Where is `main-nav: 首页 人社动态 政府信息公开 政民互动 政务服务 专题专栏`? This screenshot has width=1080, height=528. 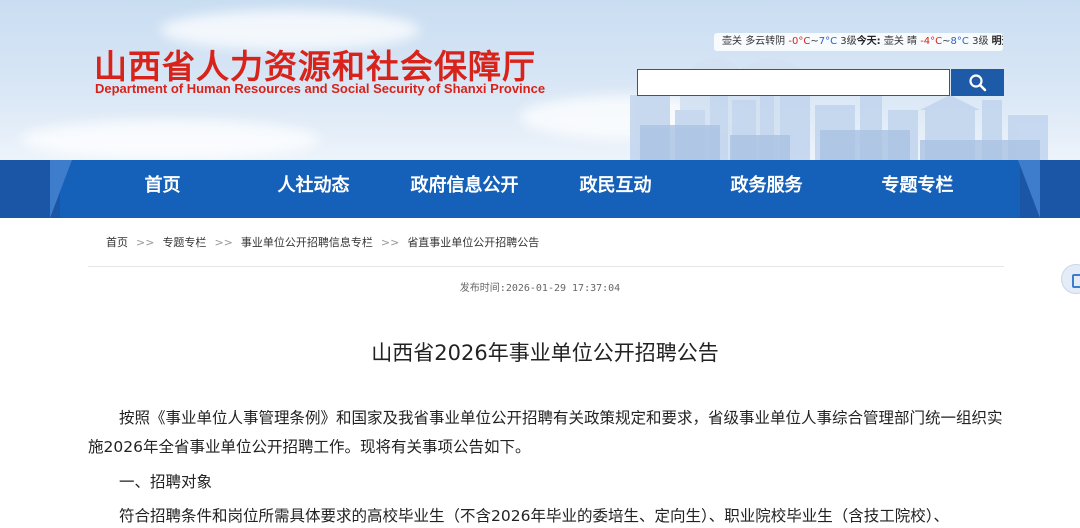 main-nav: 首页 人社动态 政府信息公开 政民互动 政务服务 专题专栏 is located at coordinates (540, 189).